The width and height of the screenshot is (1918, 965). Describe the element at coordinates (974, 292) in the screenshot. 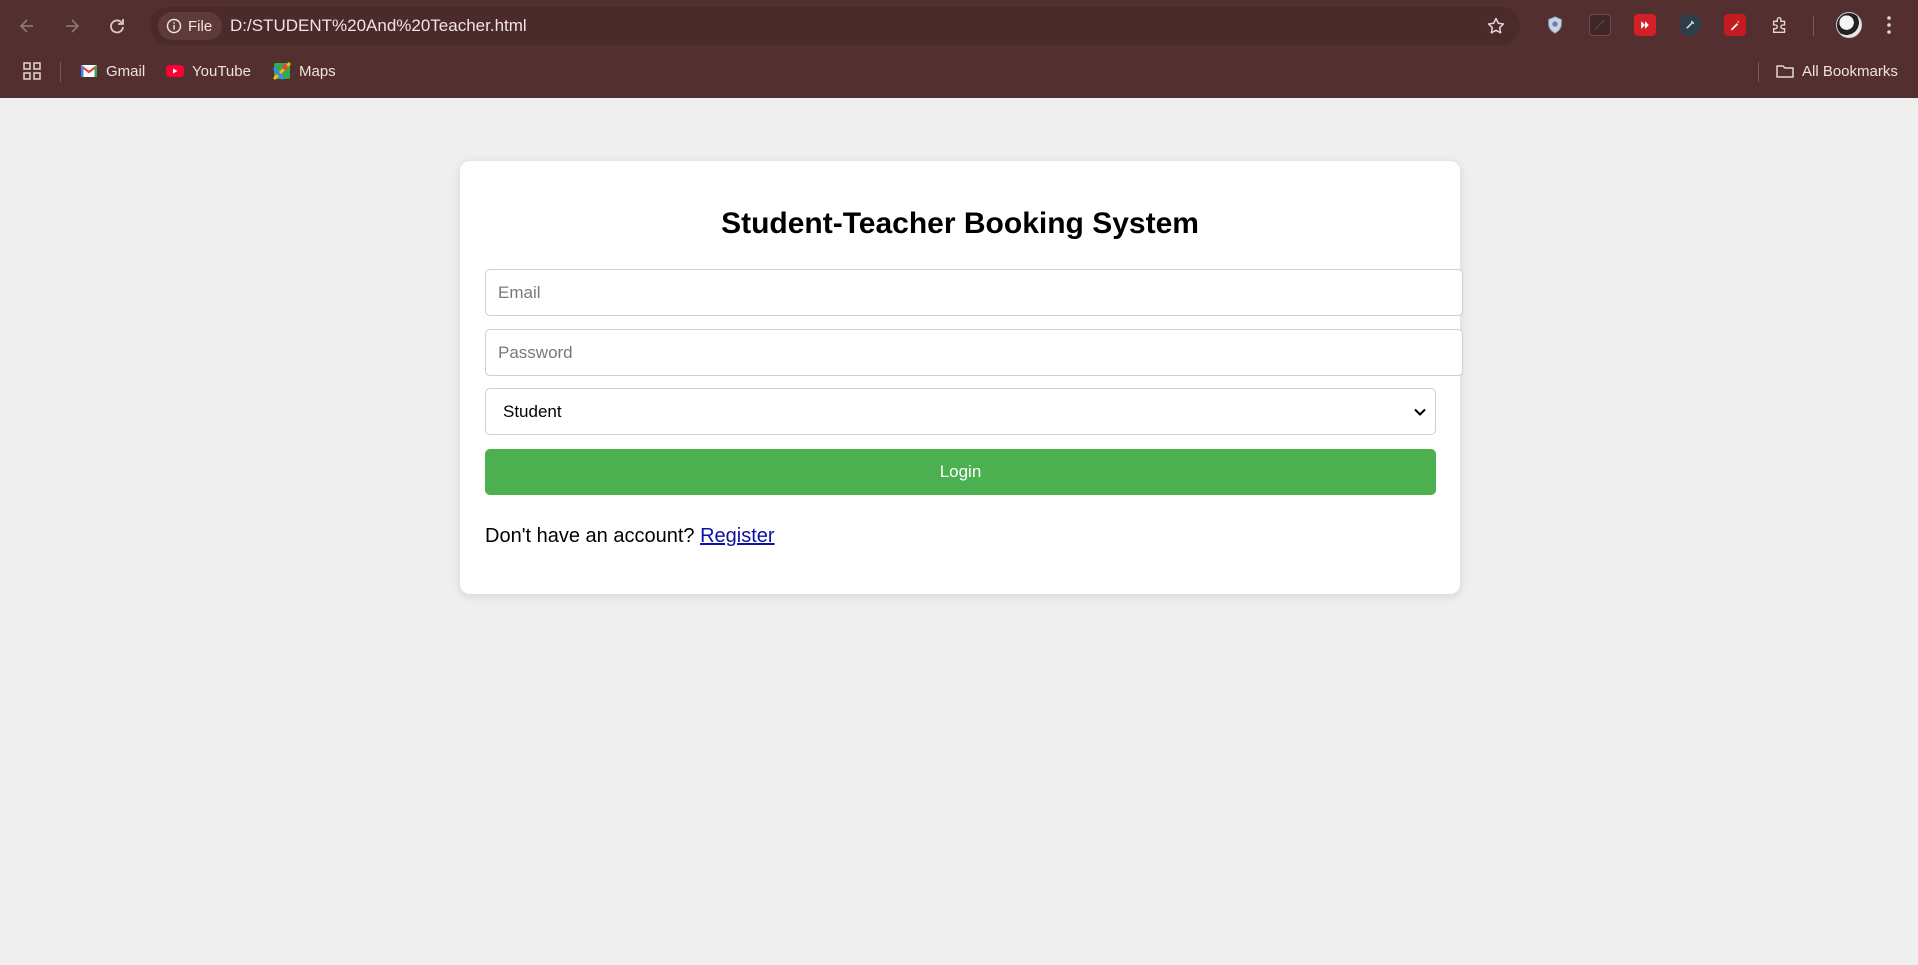

I see `email-input` at that location.